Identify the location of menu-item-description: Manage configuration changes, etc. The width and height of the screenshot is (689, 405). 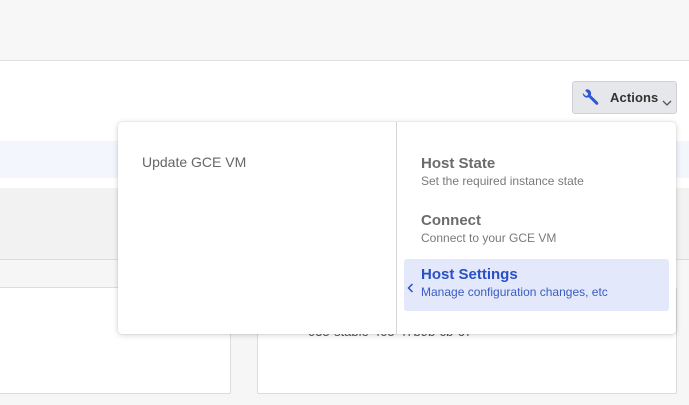
(514, 292).